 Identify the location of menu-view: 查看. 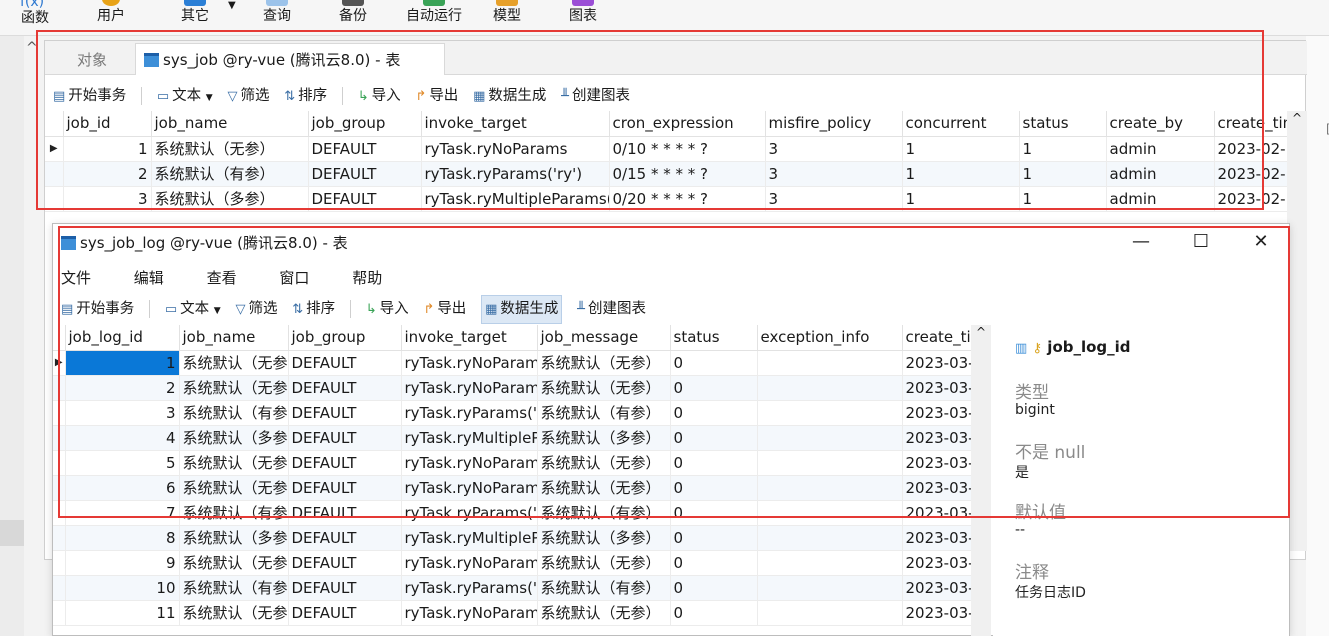
(222, 278).